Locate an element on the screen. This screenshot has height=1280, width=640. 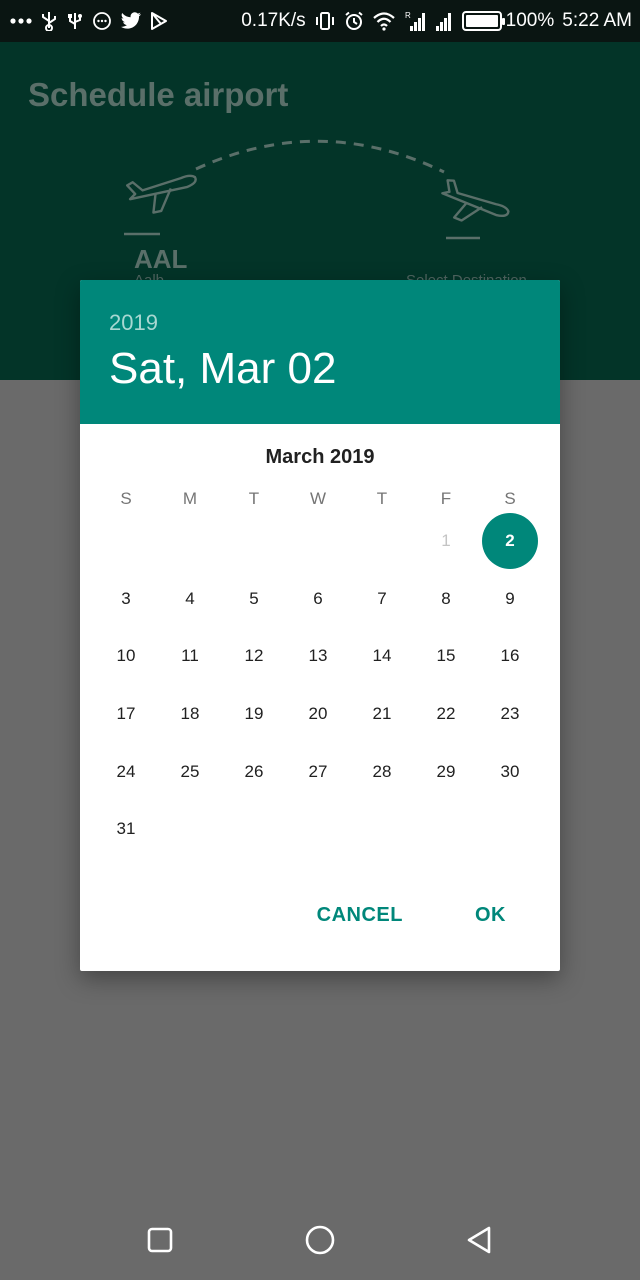
day-cell: 5 is located at coordinates (254, 599).